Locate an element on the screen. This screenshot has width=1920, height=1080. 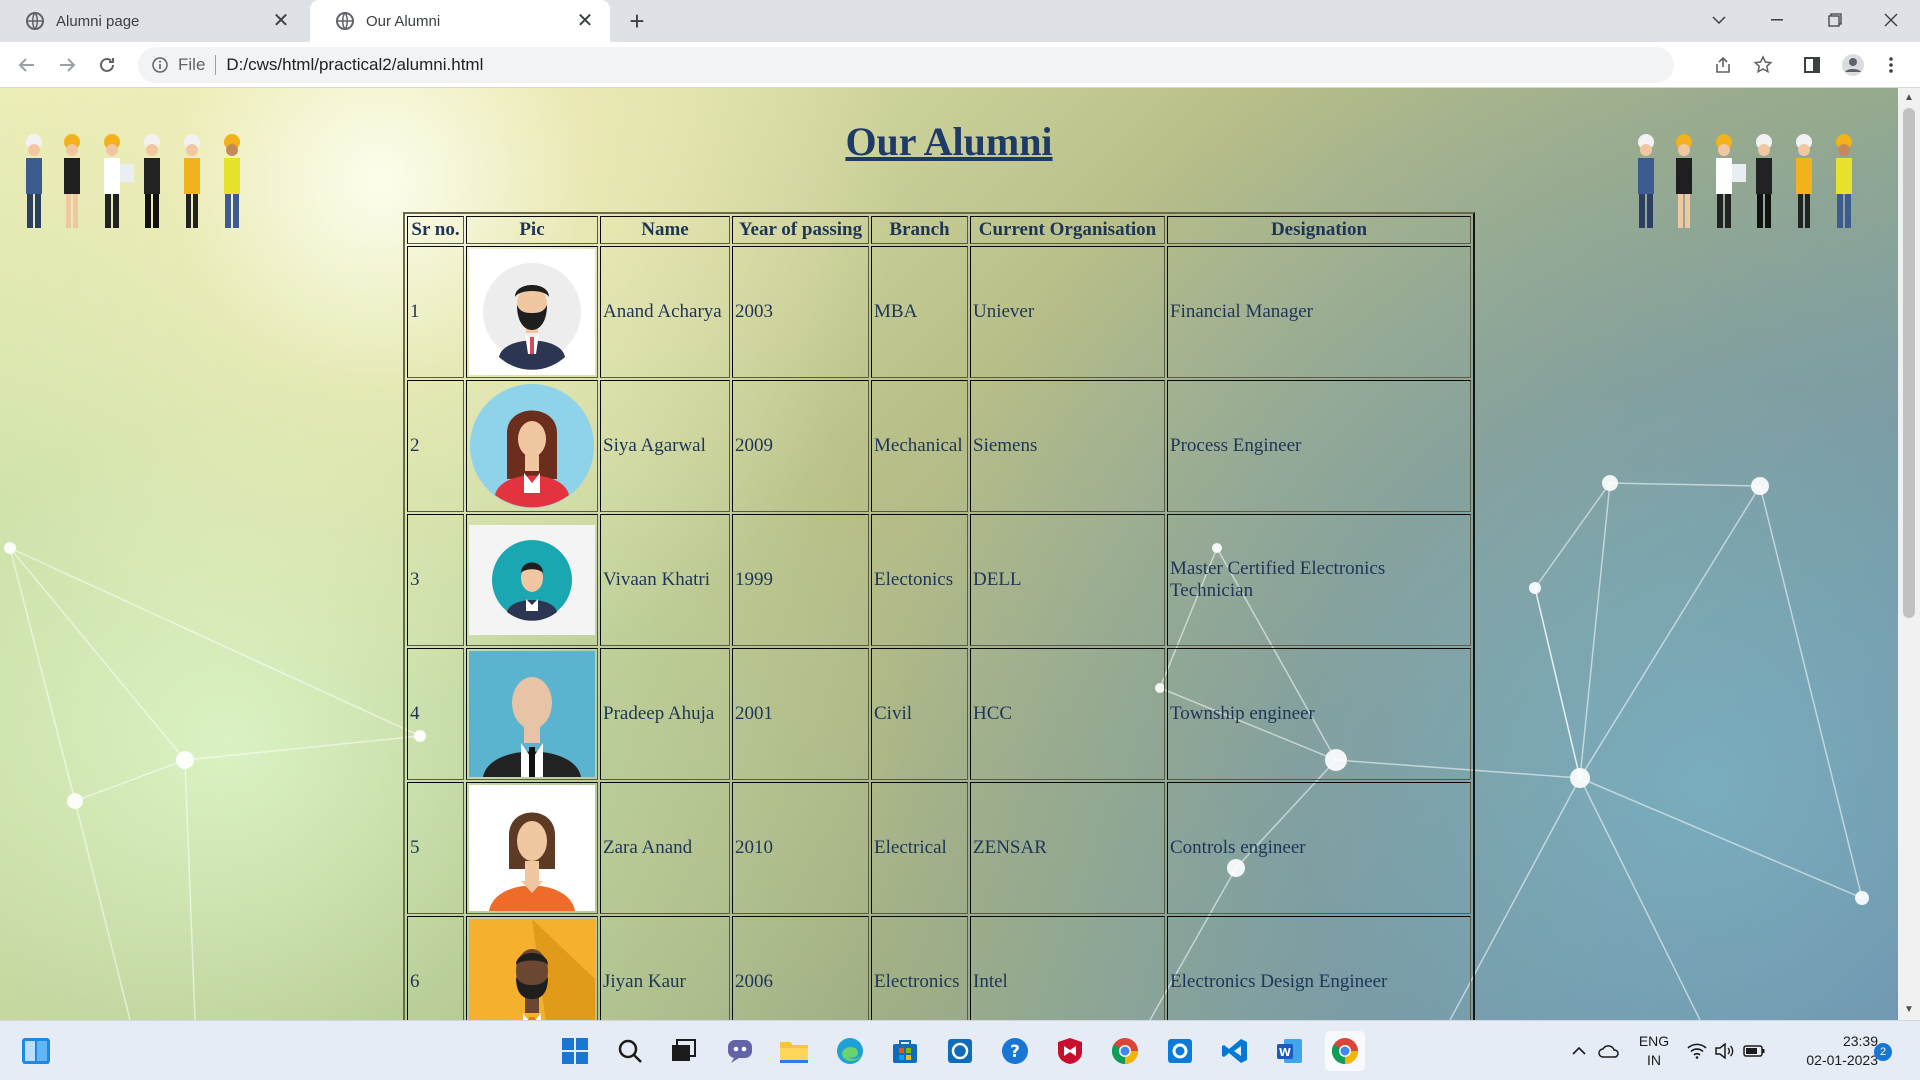
chrome-active-icon is located at coordinates (1345, 1051).